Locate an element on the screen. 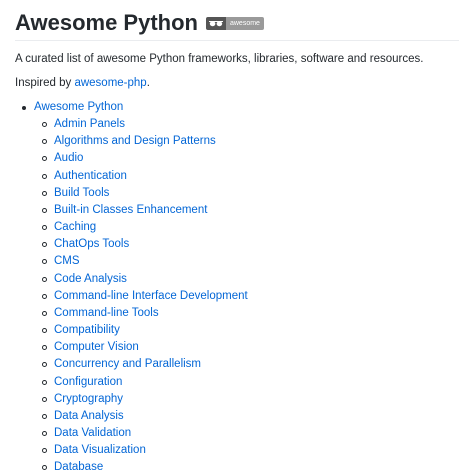  inspired-suffix: . is located at coordinates (148, 83).